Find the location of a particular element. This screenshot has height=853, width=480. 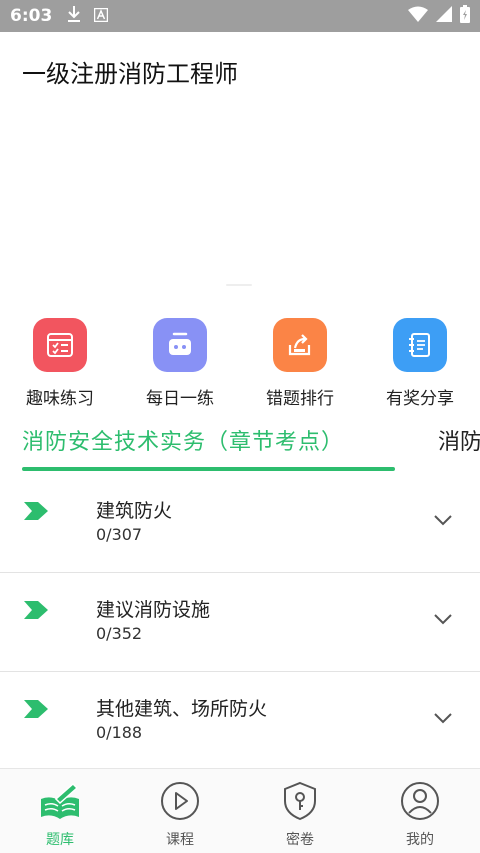

chapter-row: 建议消防设施 0/352 is located at coordinates (240, 622).